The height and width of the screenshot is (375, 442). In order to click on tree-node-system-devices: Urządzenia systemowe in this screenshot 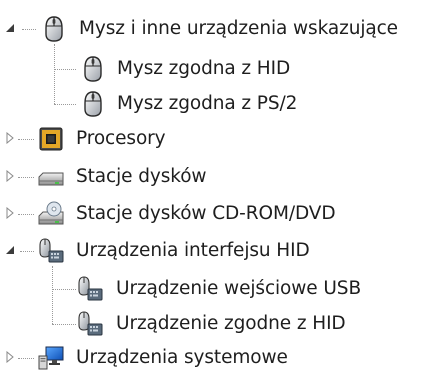, I will do `click(221, 358)`.